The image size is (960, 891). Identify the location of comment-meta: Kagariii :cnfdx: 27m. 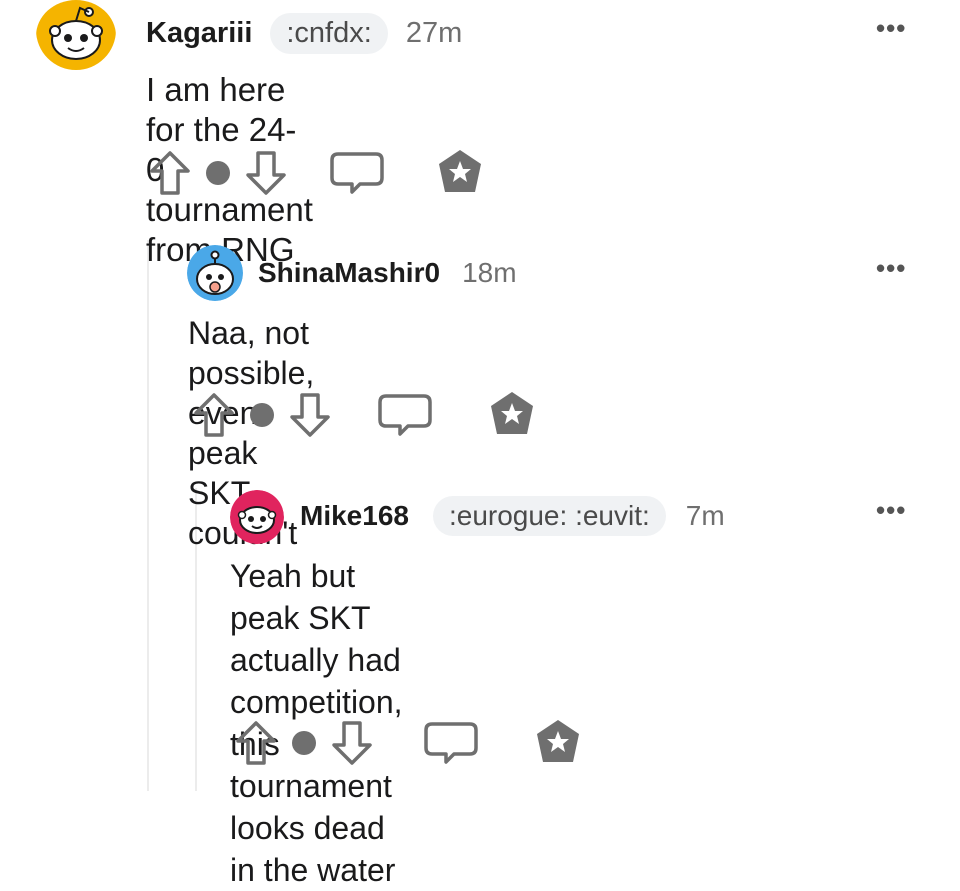
(304, 33).